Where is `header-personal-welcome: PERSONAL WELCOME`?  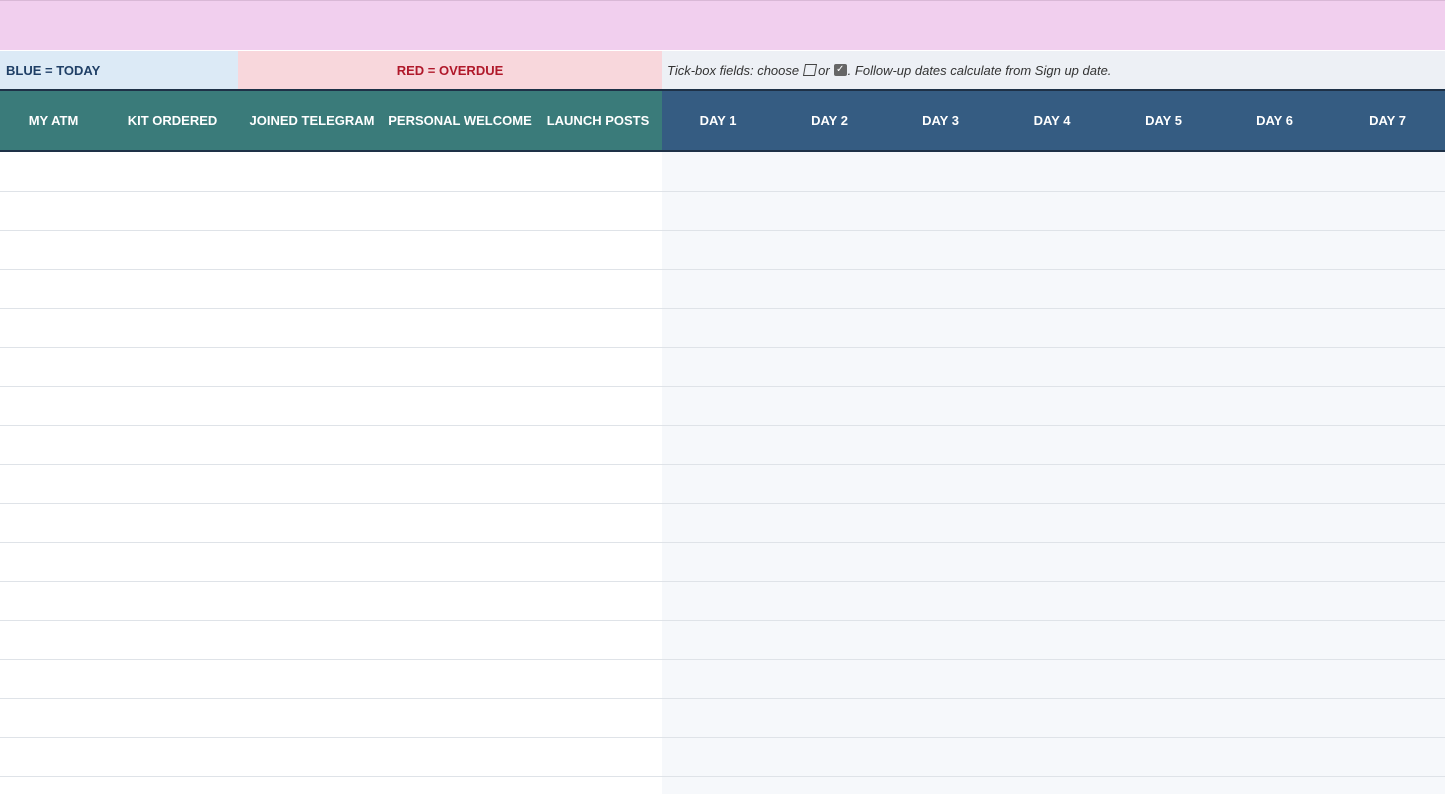
header-personal-welcome: PERSONAL WELCOME is located at coordinates (460, 120).